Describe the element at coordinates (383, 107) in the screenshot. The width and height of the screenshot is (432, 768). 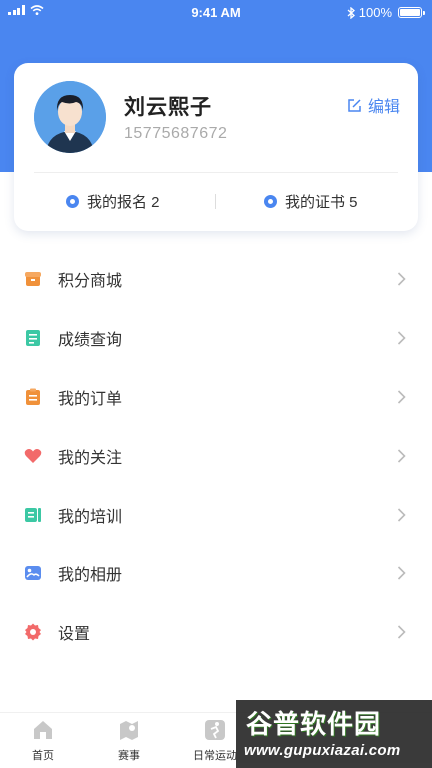
I see `edit-label: 编辑` at that location.